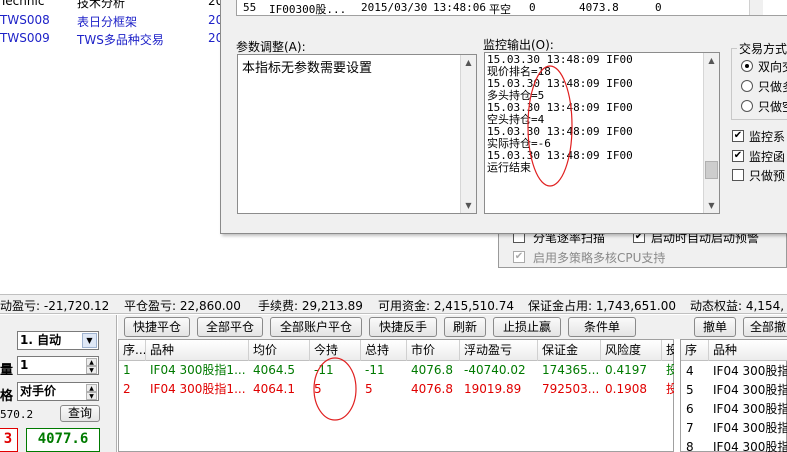 This screenshot has height=452, width=787. What do you see at coordinates (465, 327) in the screenshot?
I see `refresh-button: 刷新` at bounding box center [465, 327].